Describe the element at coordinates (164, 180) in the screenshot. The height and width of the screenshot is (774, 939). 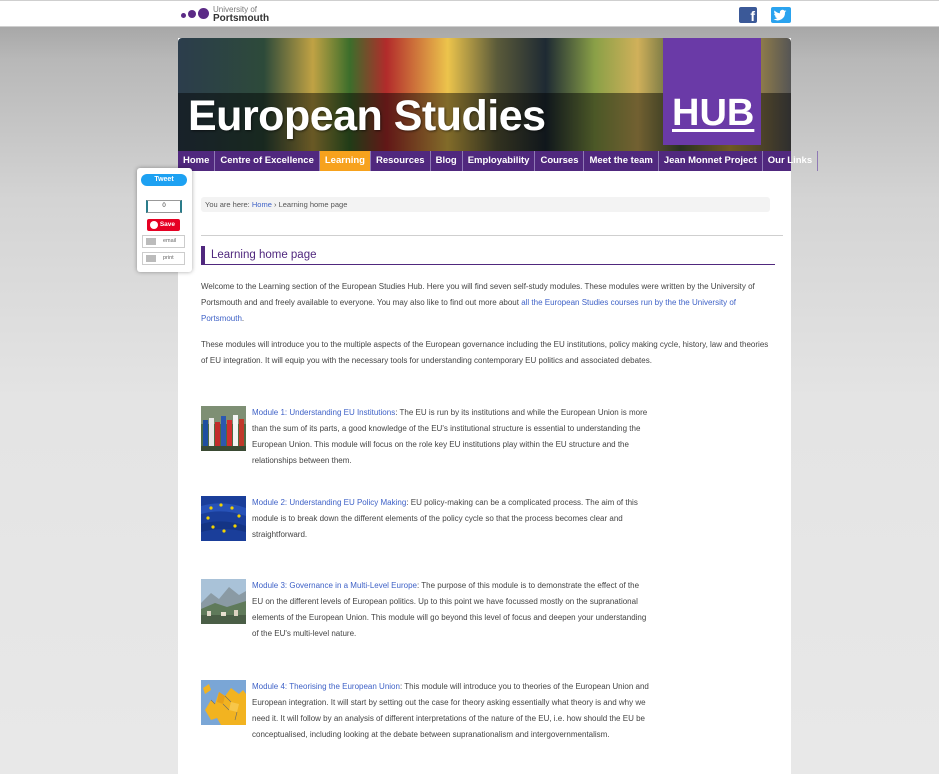
I see `tweet-button: Tweet` at that location.